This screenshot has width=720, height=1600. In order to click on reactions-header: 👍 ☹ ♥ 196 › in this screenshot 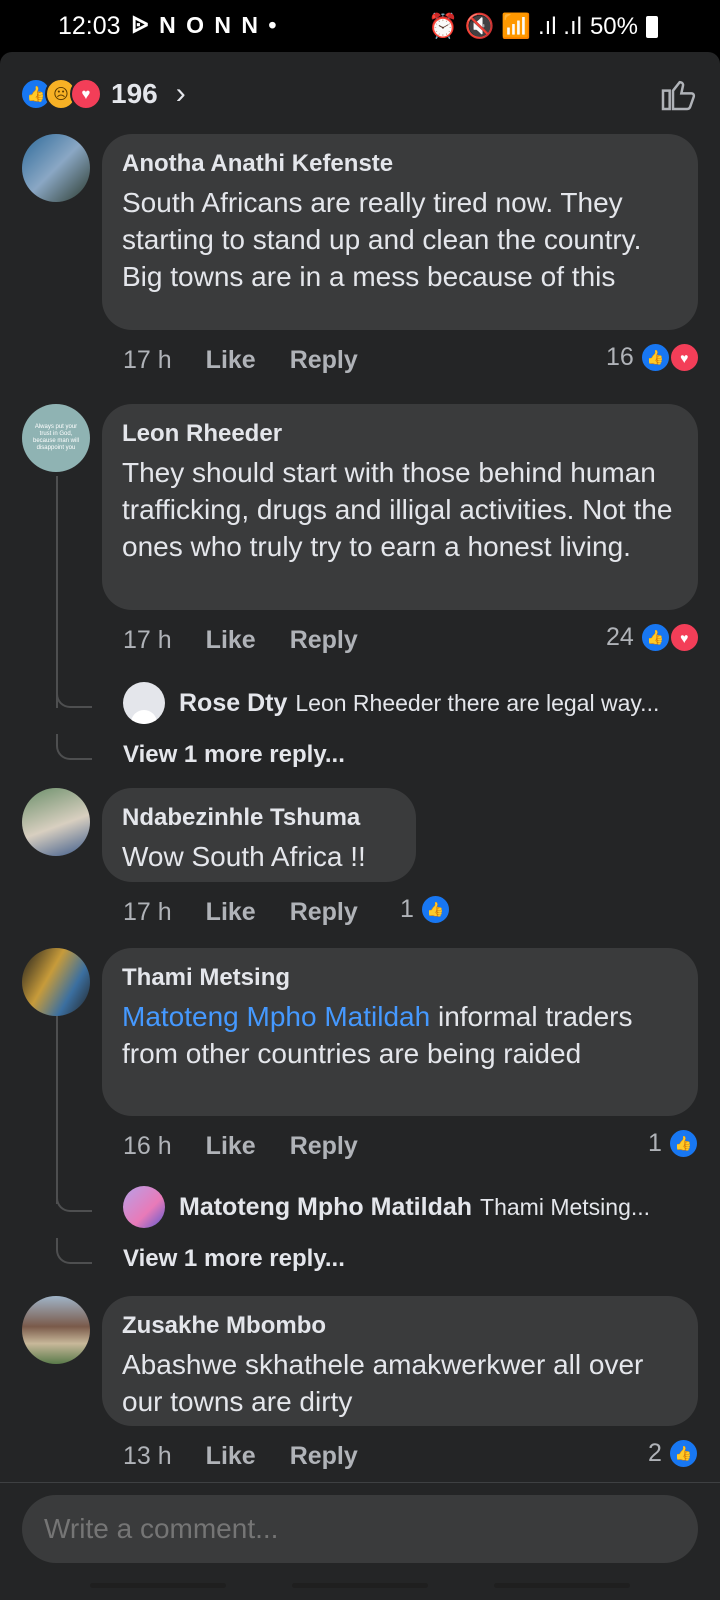, I will do `click(360, 93)`.